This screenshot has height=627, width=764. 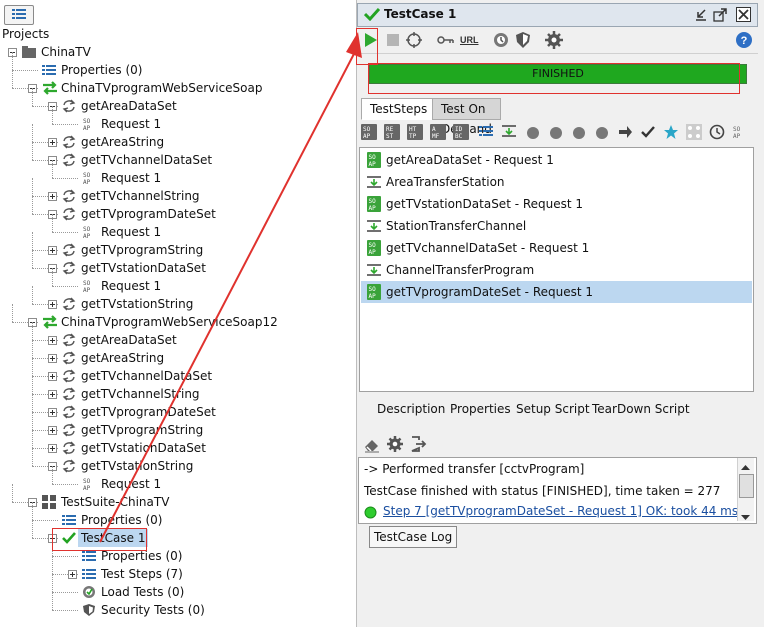 What do you see at coordinates (369, 133) in the screenshot?
I see `soap-step-icon: SO AP` at bounding box center [369, 133].